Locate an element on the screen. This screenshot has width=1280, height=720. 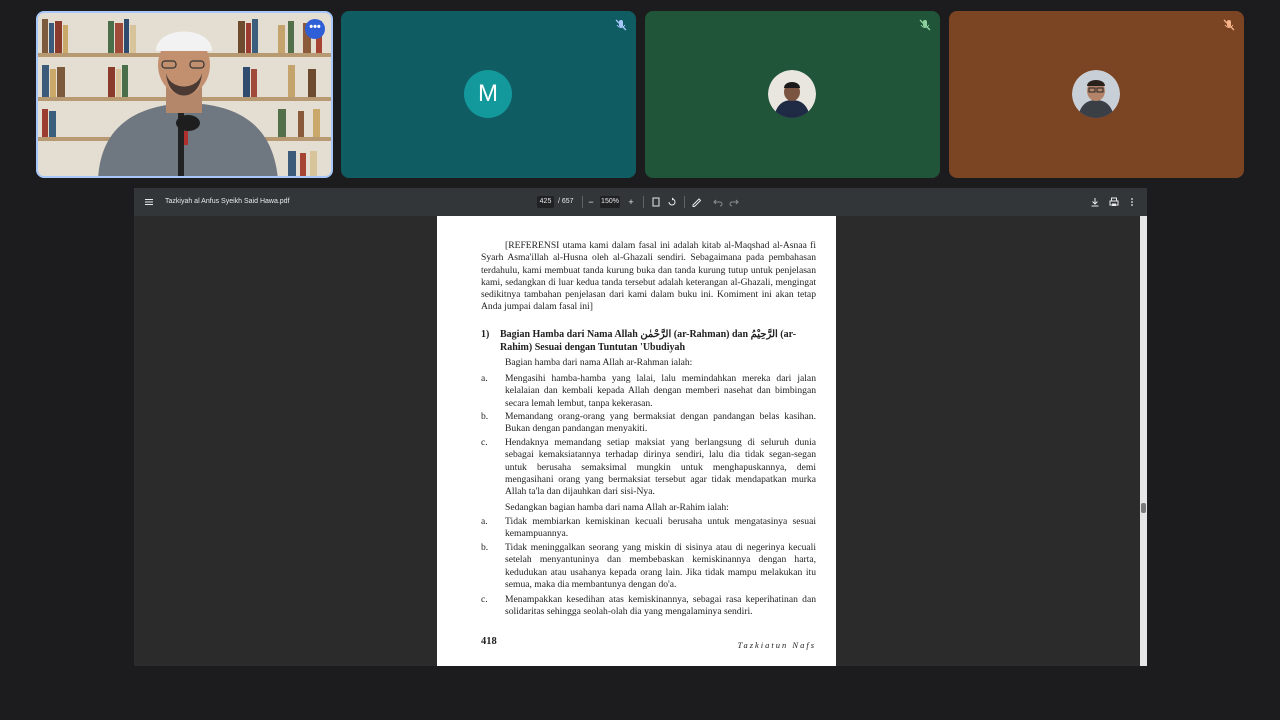
undo-icon is located at coordinates (718, 202).